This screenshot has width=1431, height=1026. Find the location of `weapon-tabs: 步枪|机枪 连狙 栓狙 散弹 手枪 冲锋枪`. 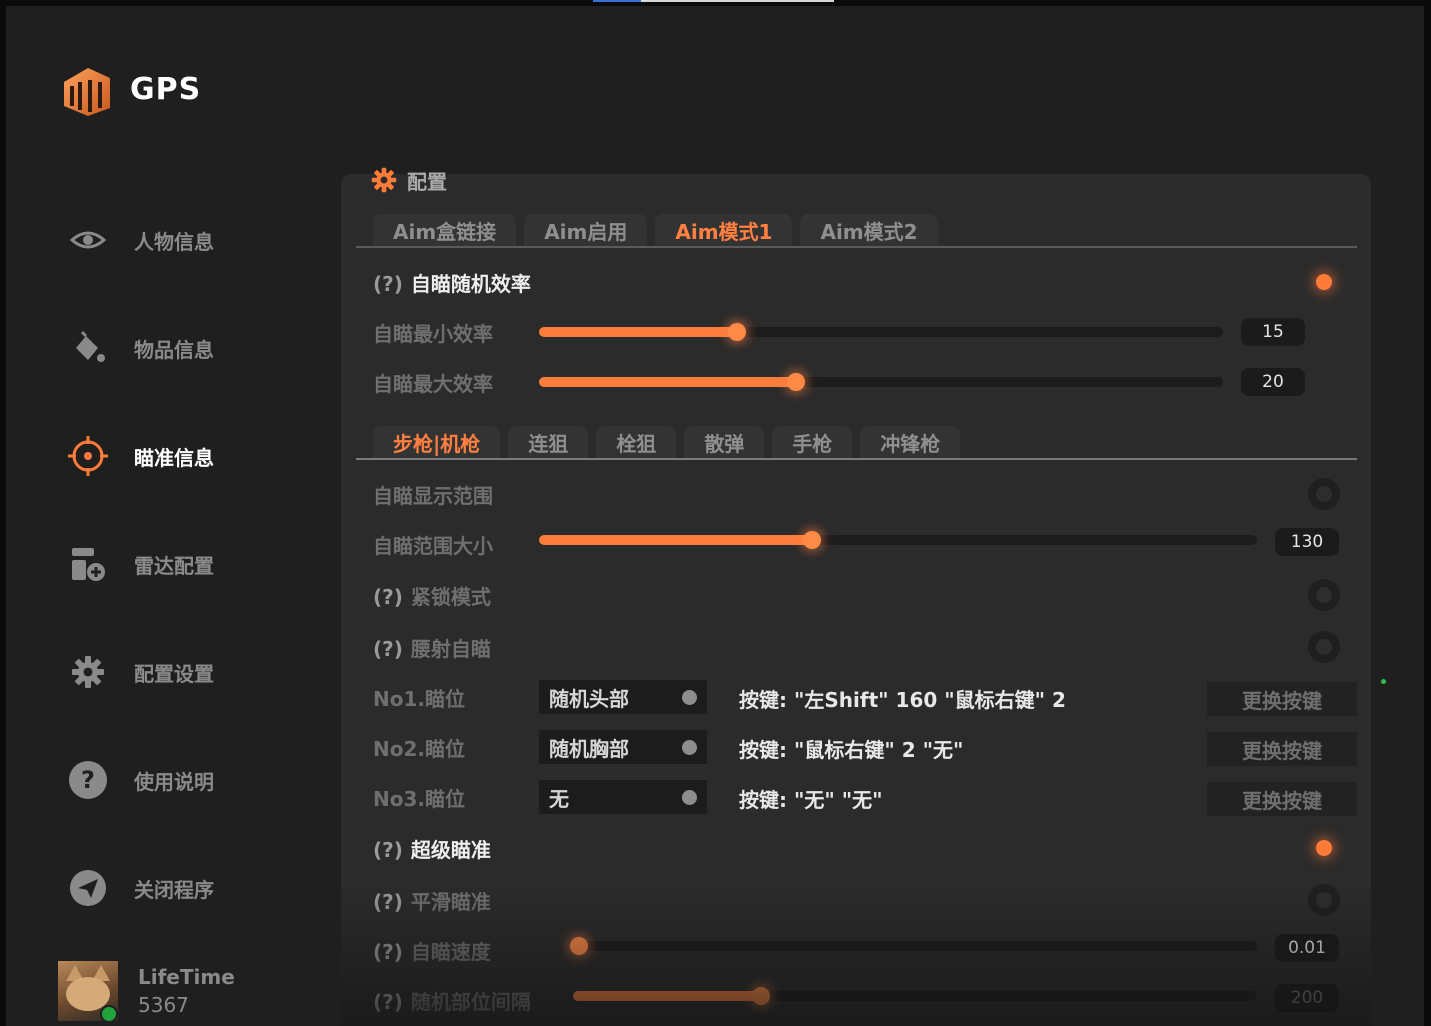

weapon-tabs: 步枪|机枪 连狙 栓狙 散弹 手枪 冲锋枪 is located at coordinates (670, 442).